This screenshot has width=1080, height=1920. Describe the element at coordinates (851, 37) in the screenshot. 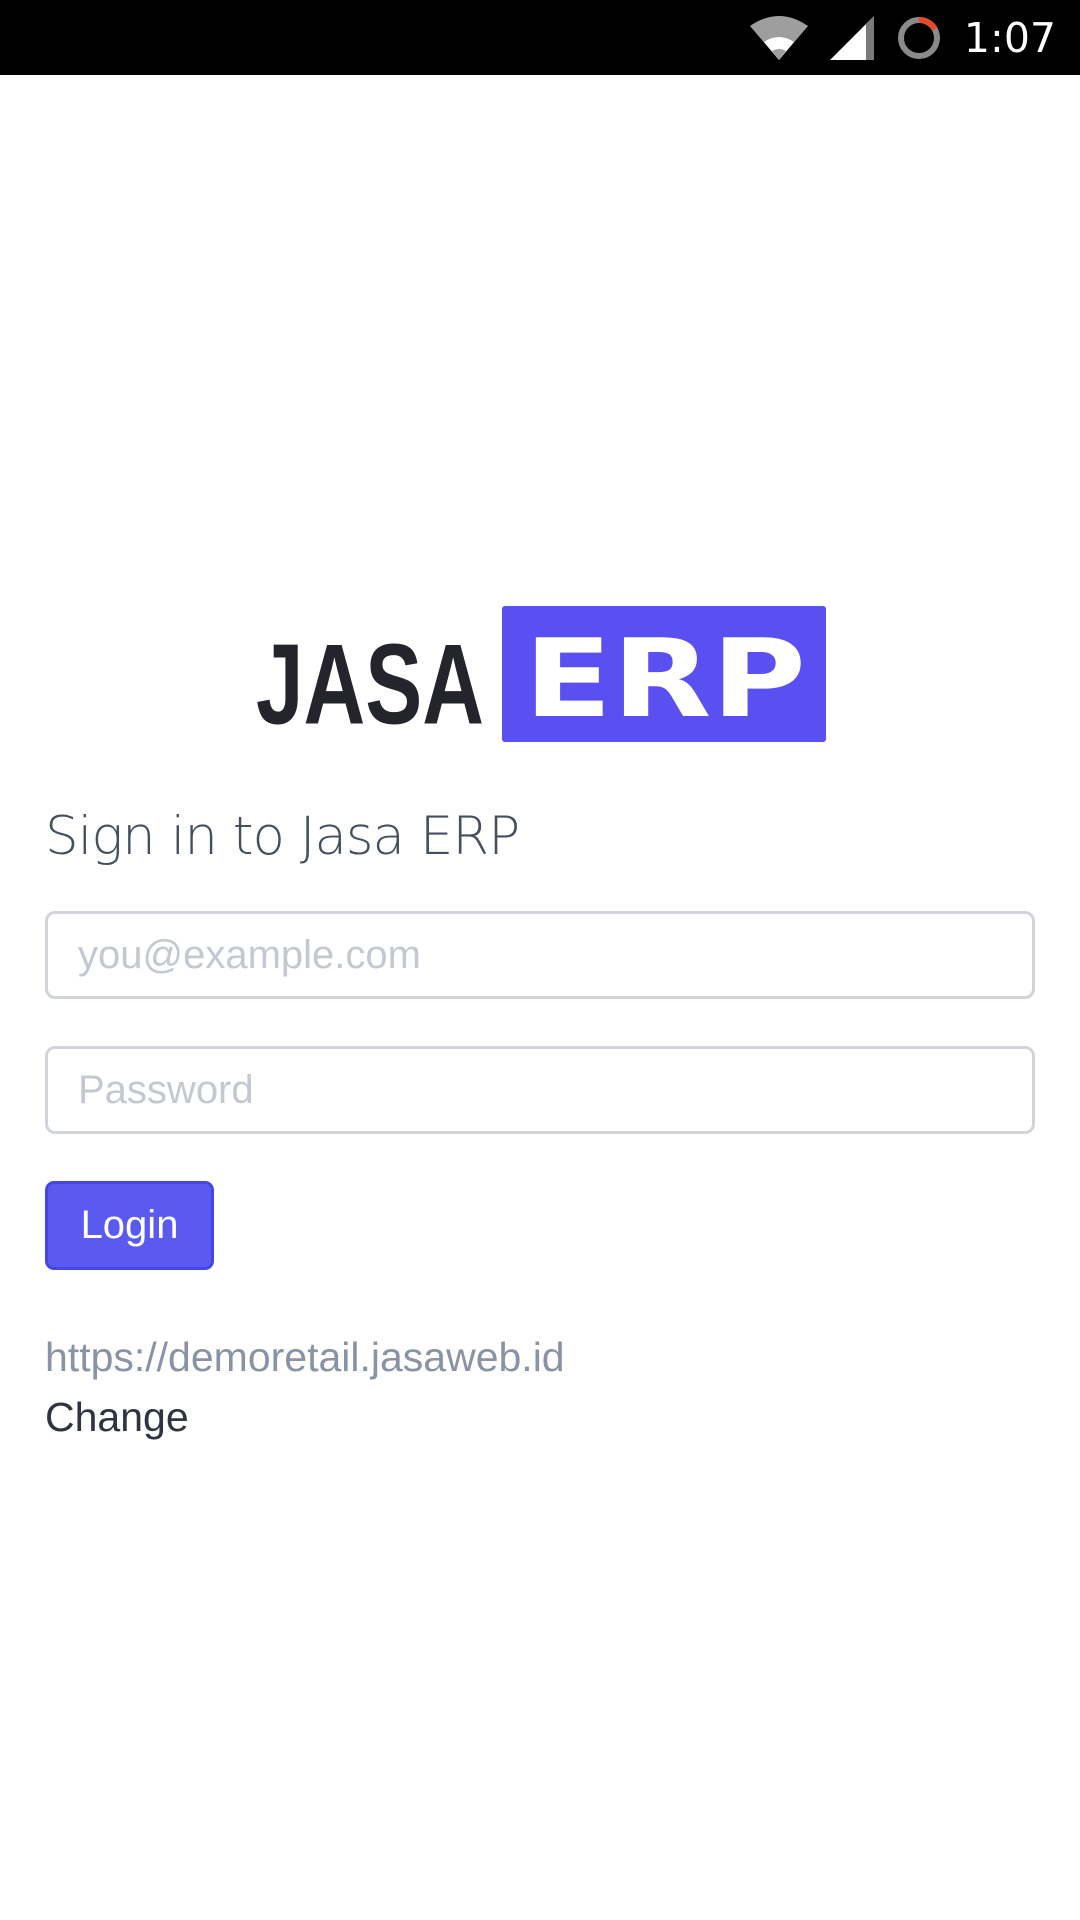

I see `cell-signal-icon` at that location.